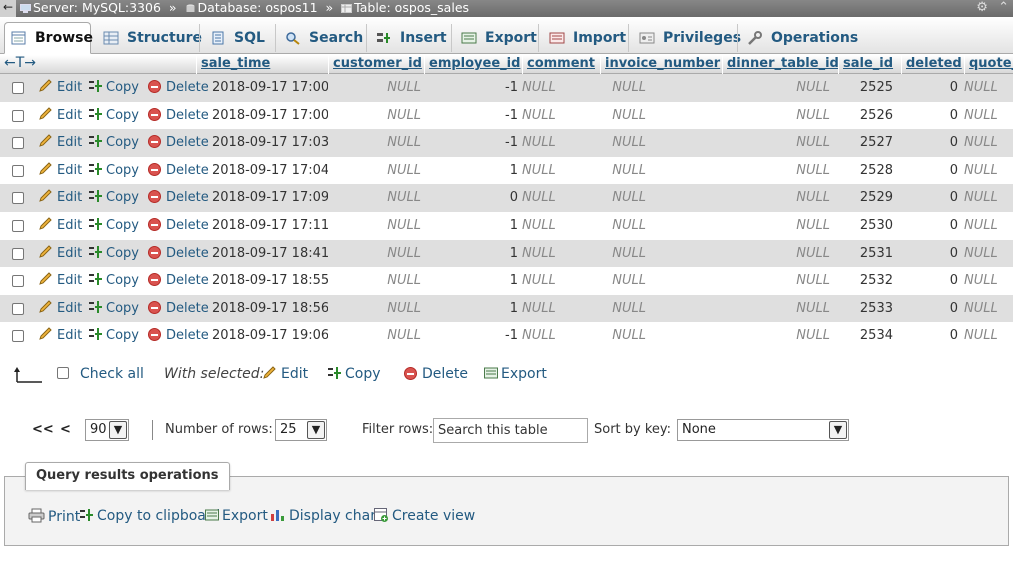 This screenshot has width=1013, height=564. I want to click on column-header-employee-id: employee_id, so click(473, 64).